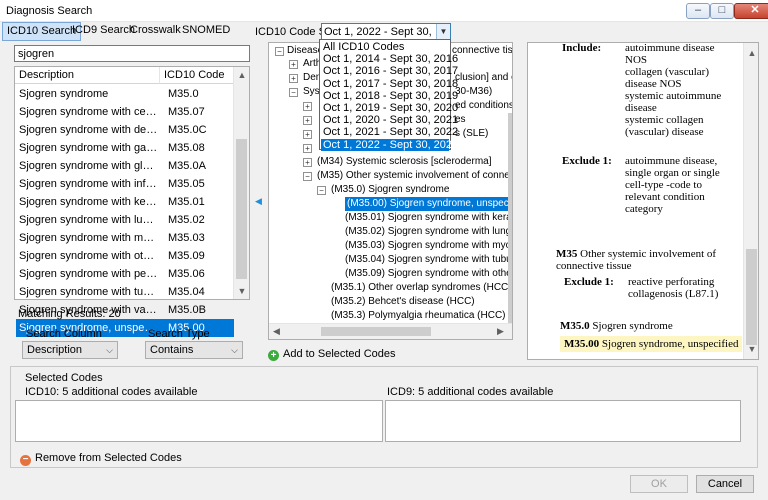  I want to click on codeset-option: All ICD10 Codes, so click(385, 47).